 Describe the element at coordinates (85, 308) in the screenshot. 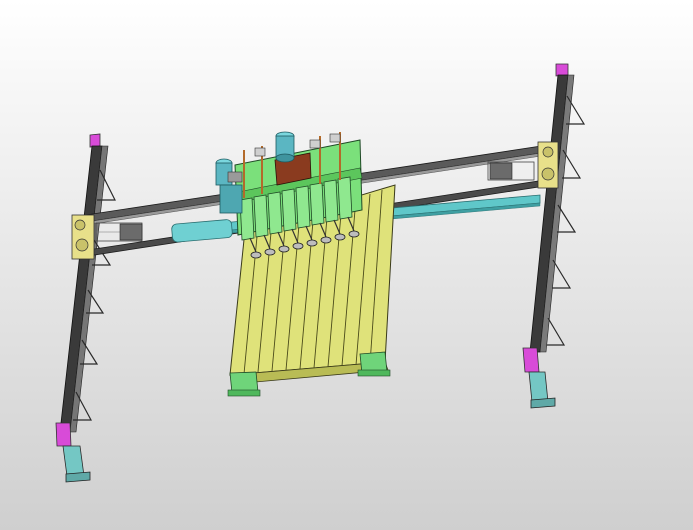

I see `left-post` at that location.